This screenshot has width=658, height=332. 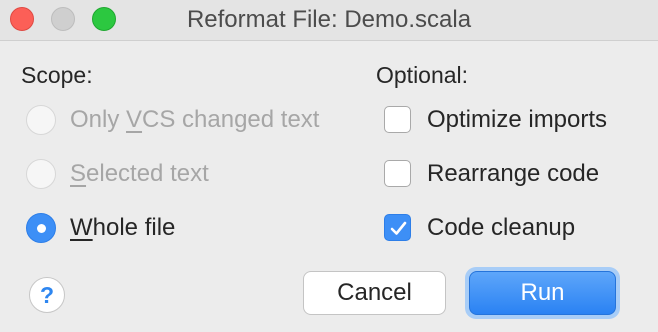 I want to click on help-icon: ?, so click(x=47, y=295).